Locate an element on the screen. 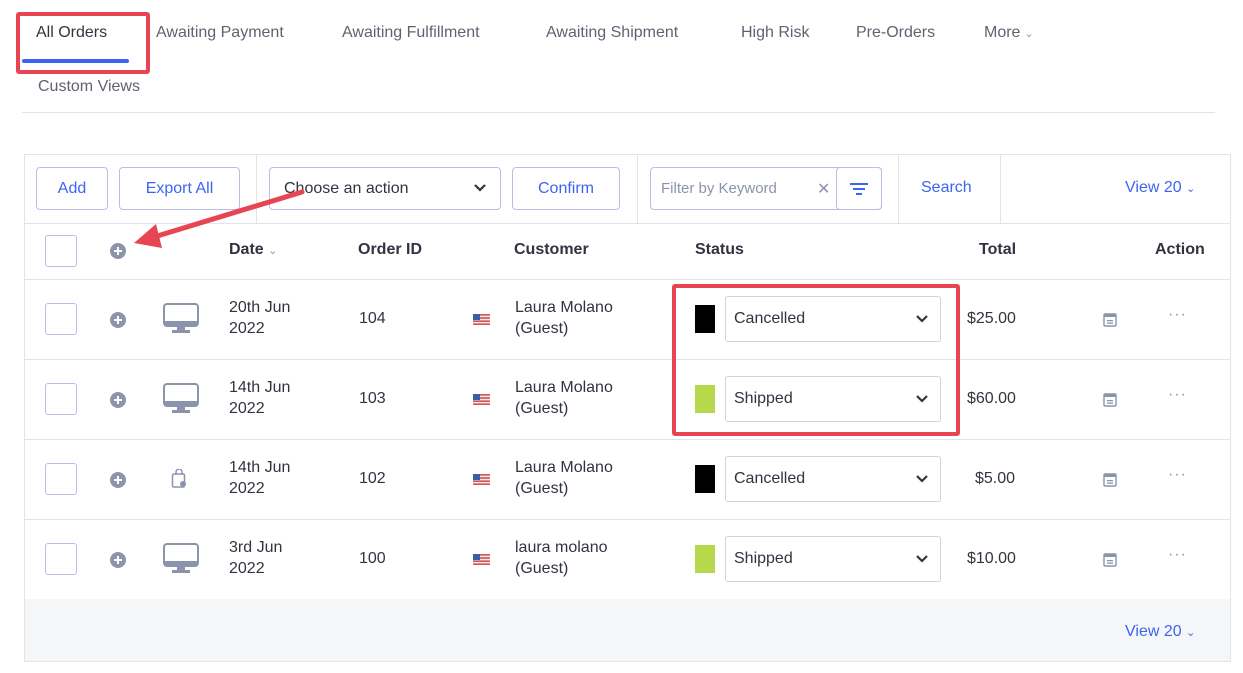 This screenshot has height=673, width=1243. view-count-dropdown: View 20 ⌄ is located at coordinates (1160, 188).